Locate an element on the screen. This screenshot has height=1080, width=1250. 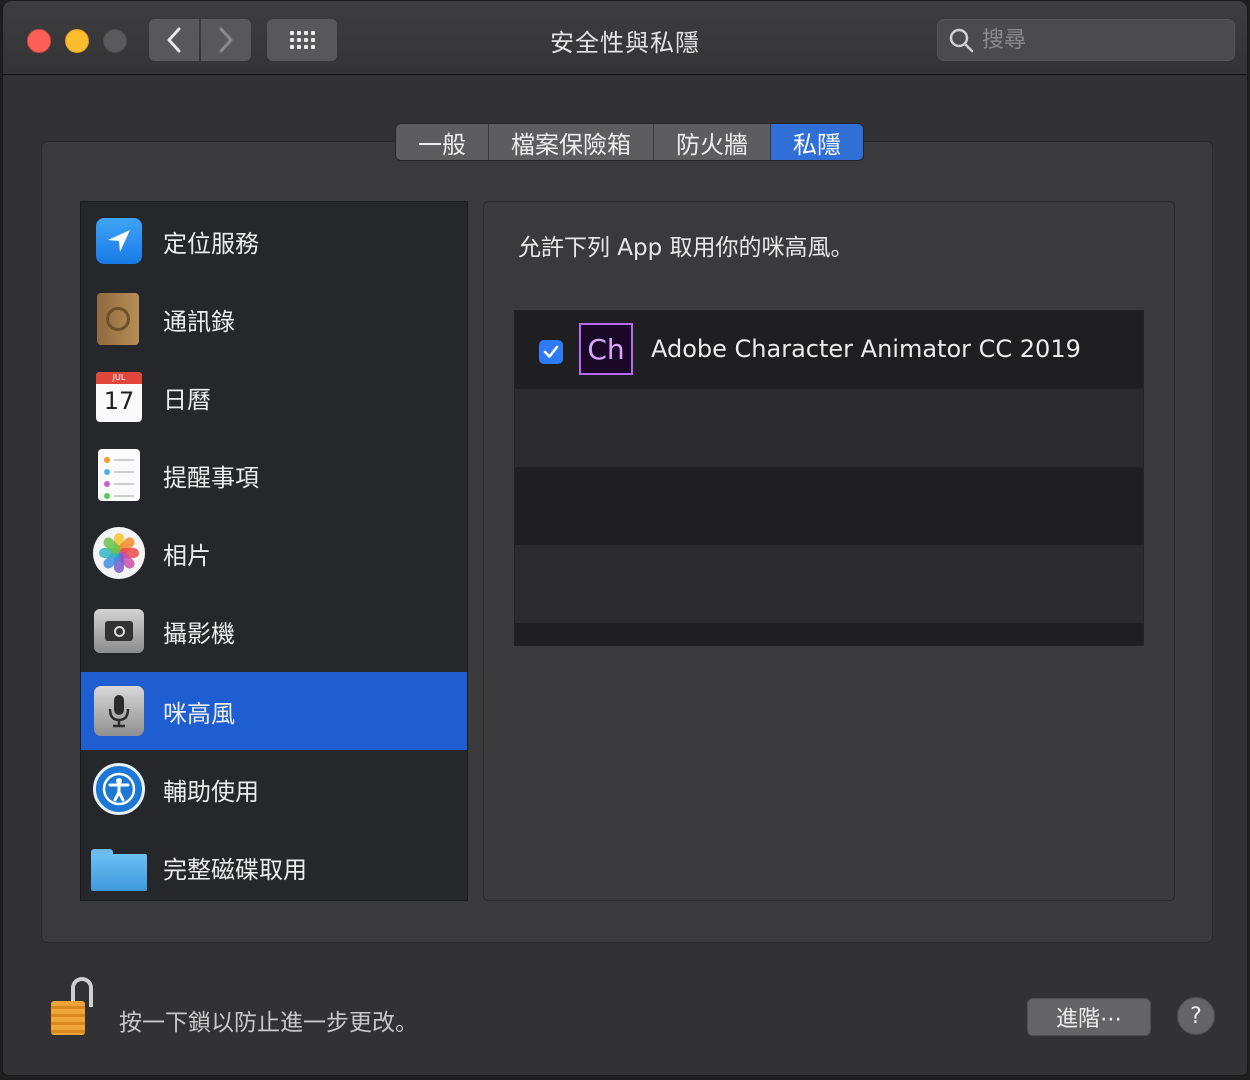
sidebar-item-label: 相片 is located at coordinates (187, 555).